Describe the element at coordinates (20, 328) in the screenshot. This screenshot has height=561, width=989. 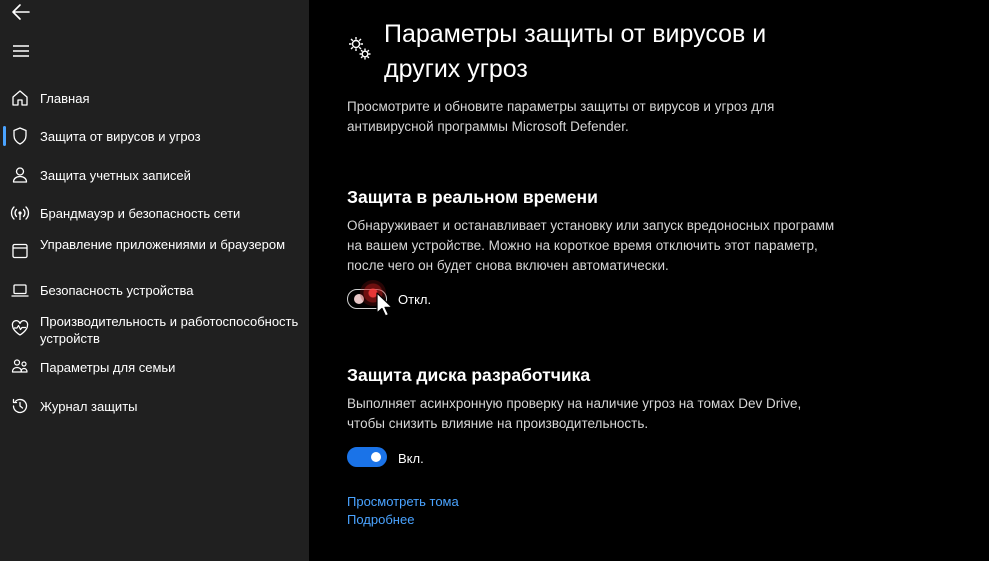
I see `heart-pulse-icon` at that location.